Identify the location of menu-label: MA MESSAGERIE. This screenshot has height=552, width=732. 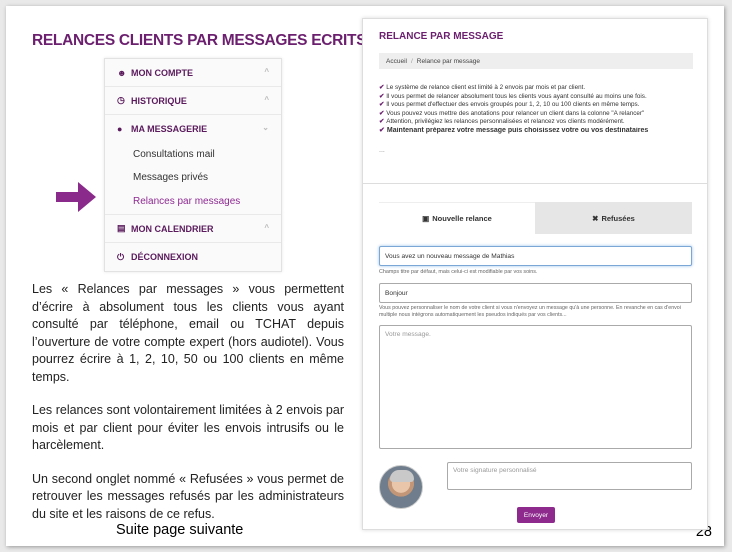
(169, 129).